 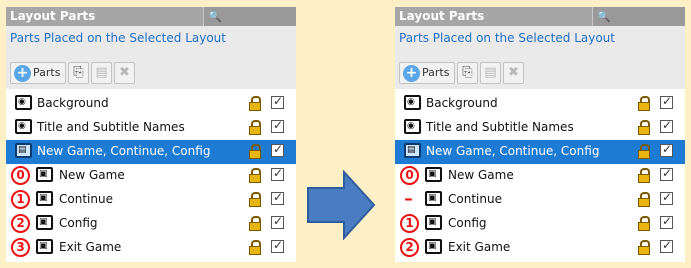 I want to click on list-item-config: 2 ▣ Config ✓, so click(x=151, y=224).